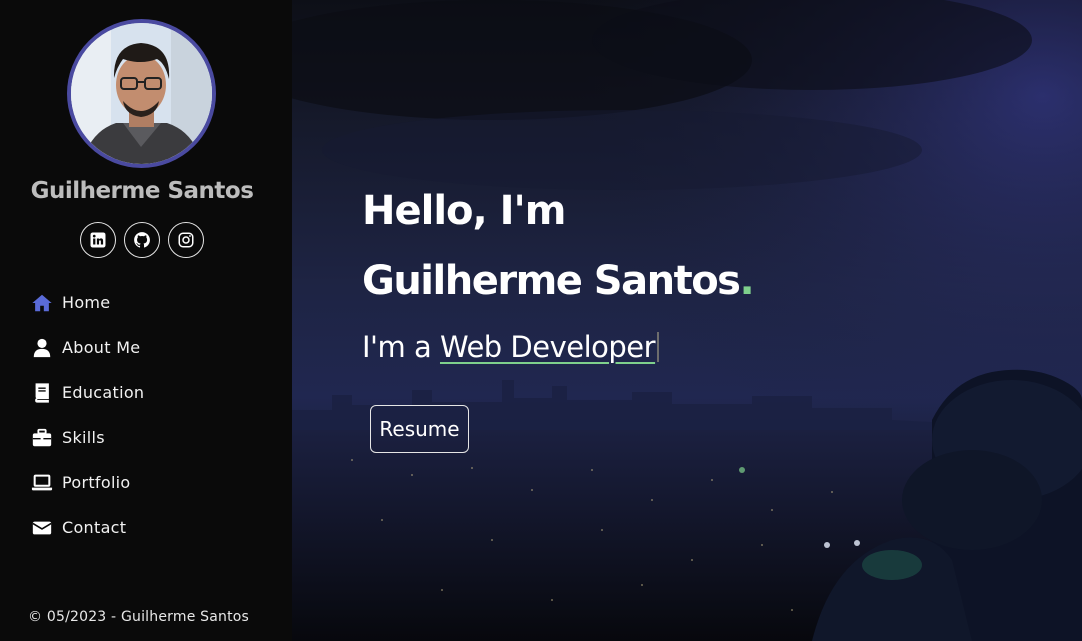 Image resolution: width=1082 pixels, height=641 pixels. I want to click on hero-role-line: I'm a Web Developer, so click(511, 347).